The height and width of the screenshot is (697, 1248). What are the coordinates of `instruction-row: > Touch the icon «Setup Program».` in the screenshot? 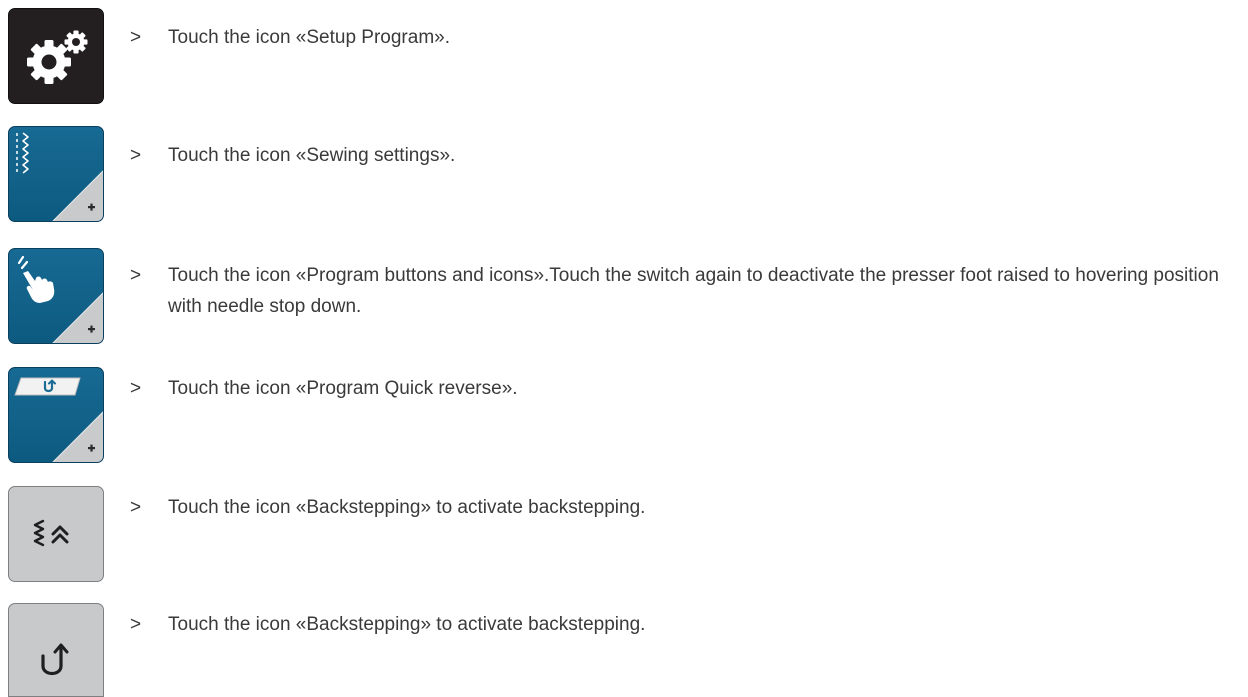 It's located at (680, 37).